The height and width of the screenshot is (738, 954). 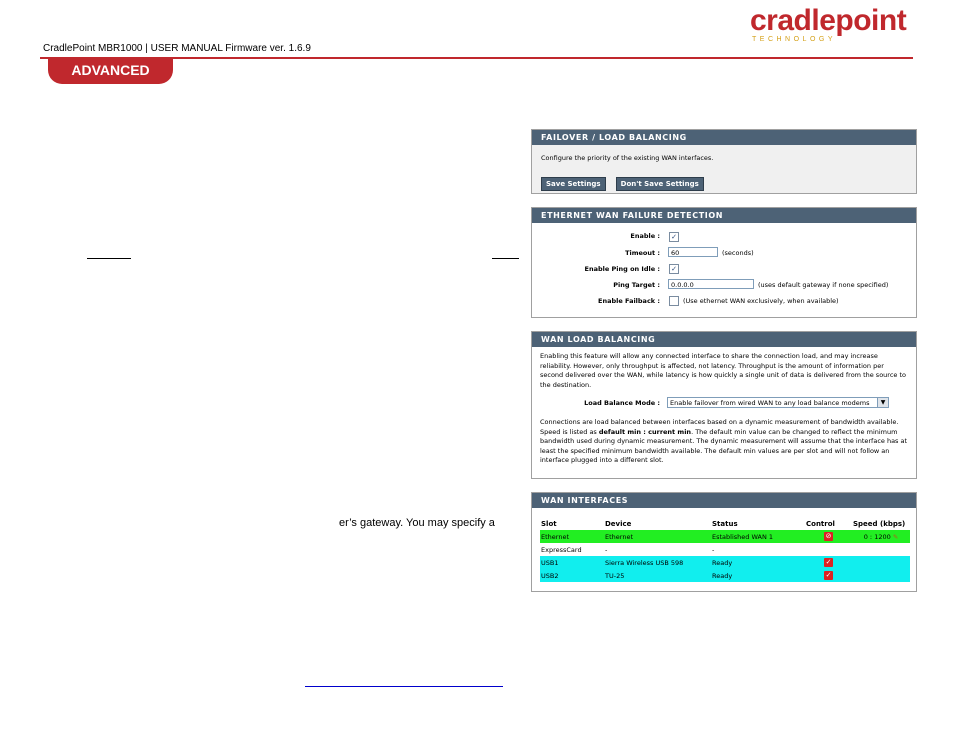 I want to click on timeout-label: Timeout :, so click(x=642, y=253).